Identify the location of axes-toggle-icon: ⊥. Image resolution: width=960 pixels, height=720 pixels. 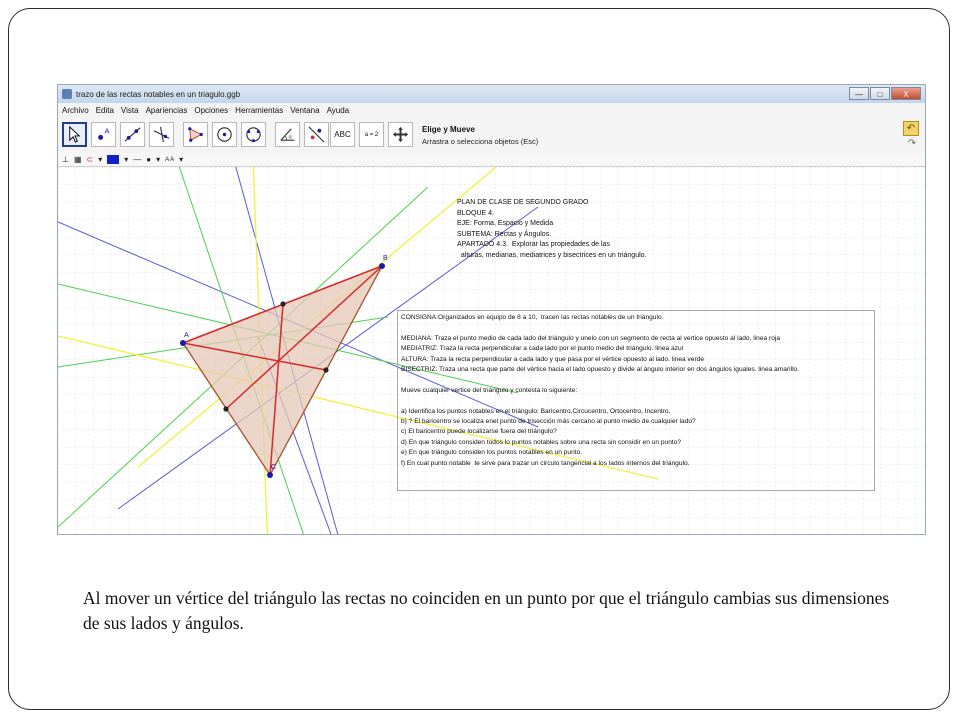
(65, 159).